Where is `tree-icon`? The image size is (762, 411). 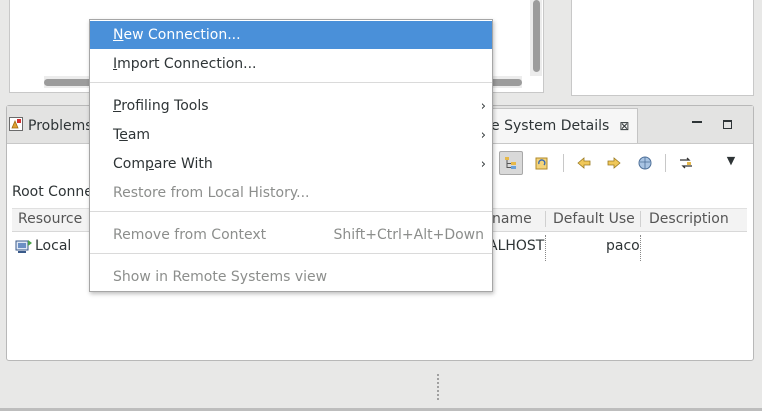
tree-icon is located at coordinates (510, 163).